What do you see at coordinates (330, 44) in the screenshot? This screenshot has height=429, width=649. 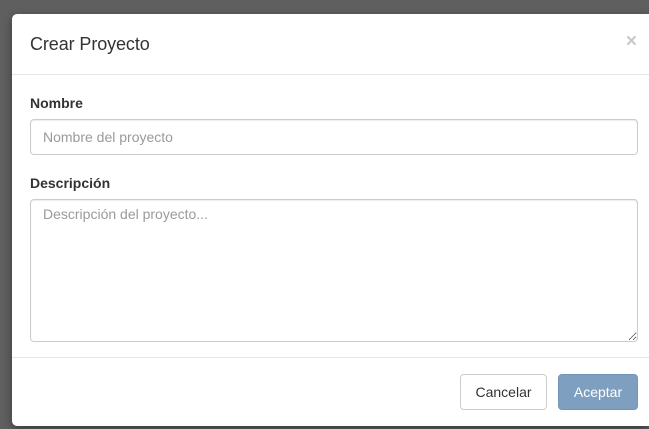 I see `modal-header: Crear Proyecto ×` at bounding box center [330, 44].